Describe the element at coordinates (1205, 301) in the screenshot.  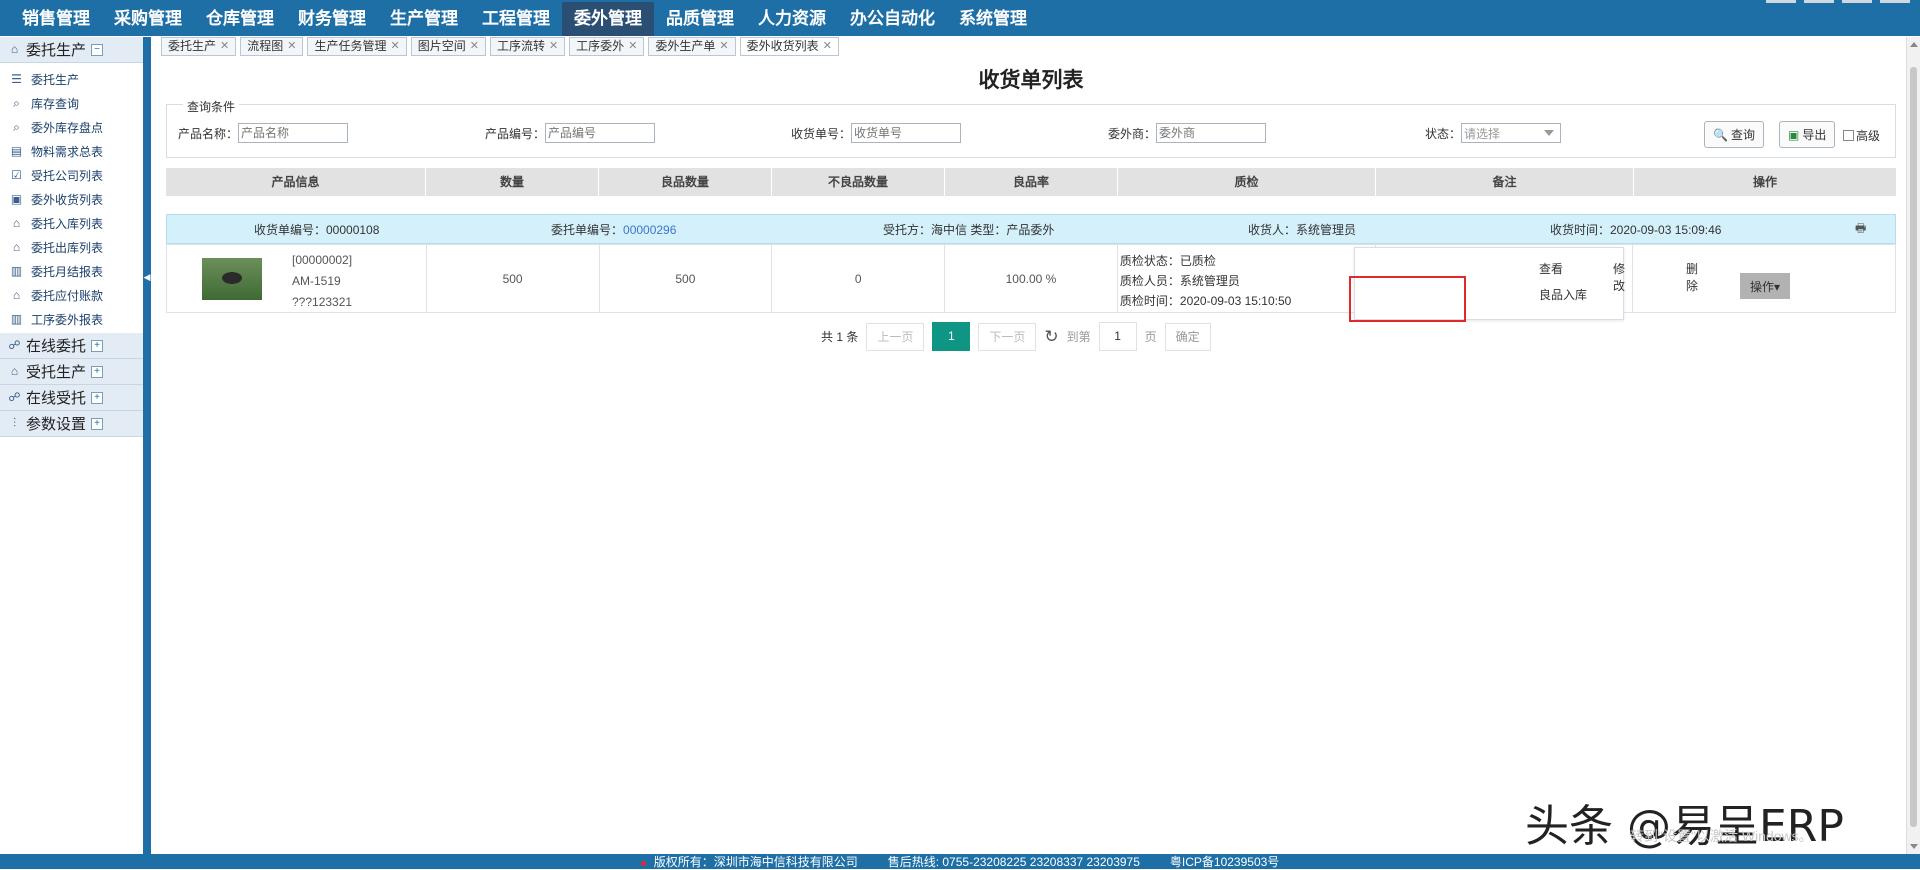
I see `qc-time: 质检时间：2020-09-03 15:10:50` at that location.